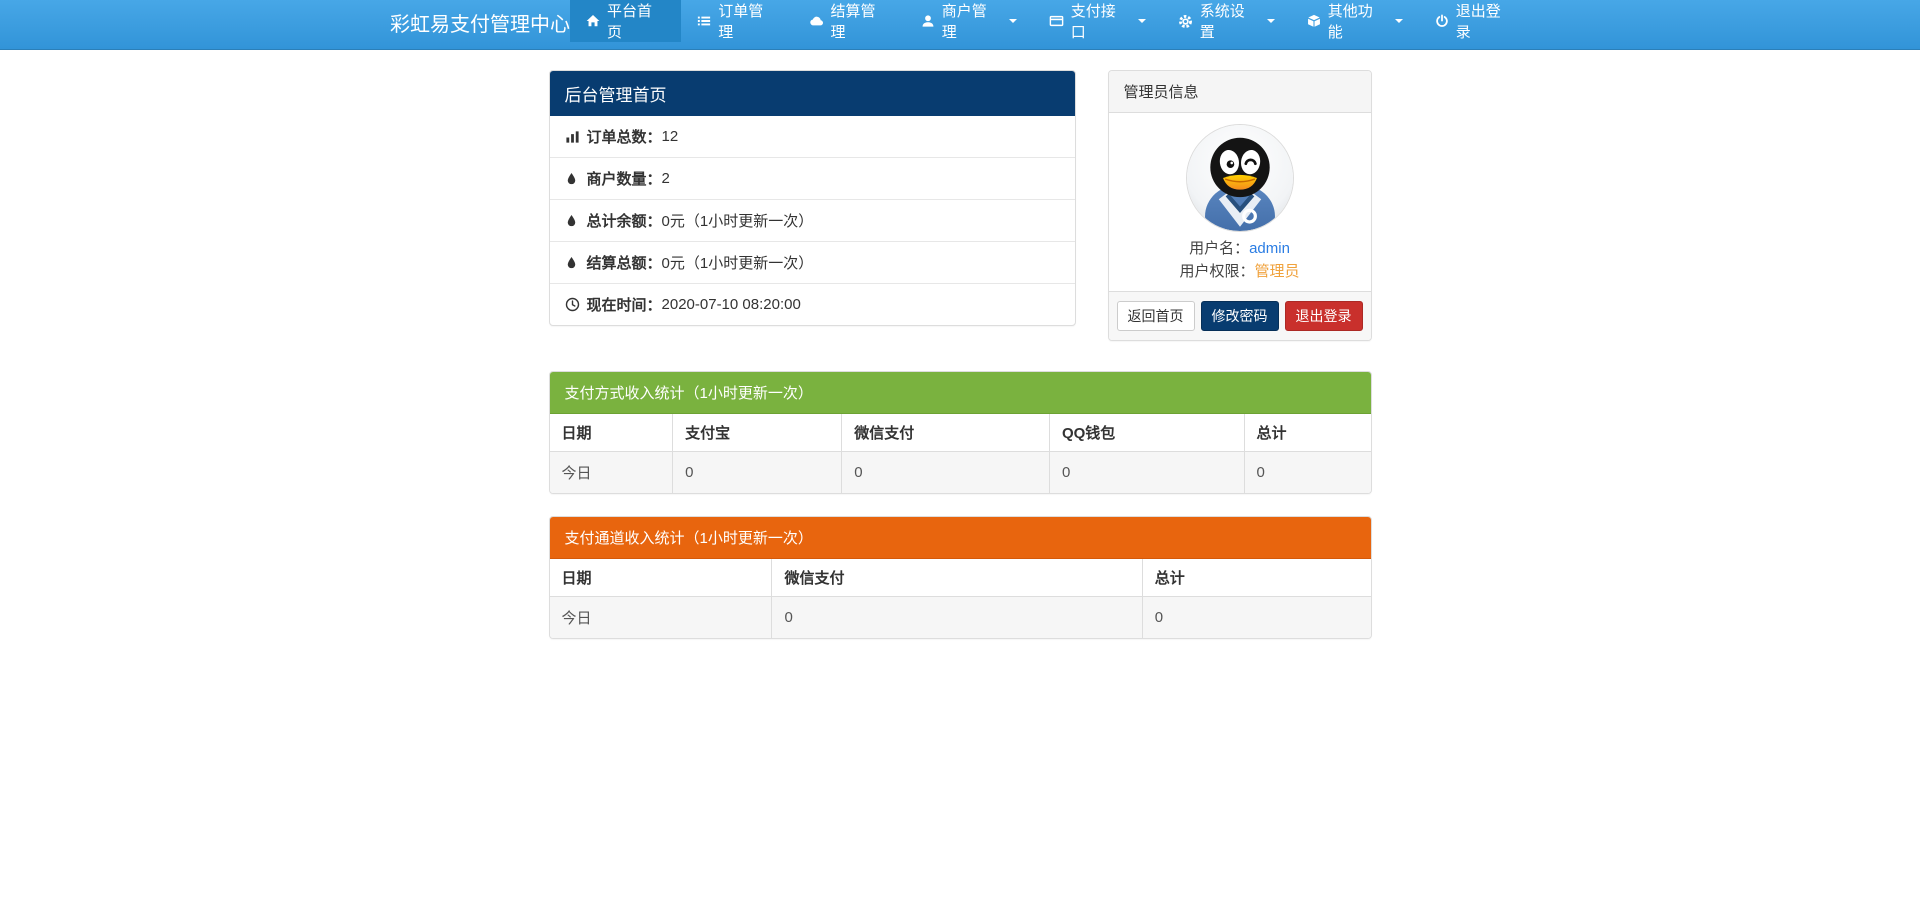 The height and width of the screenshot is (921, 1920). What do you see at coordinates (812, 178) in the screenshot?
I see `stat-merchant-count: 商户数量： 2` at bounding box center [812, 178].